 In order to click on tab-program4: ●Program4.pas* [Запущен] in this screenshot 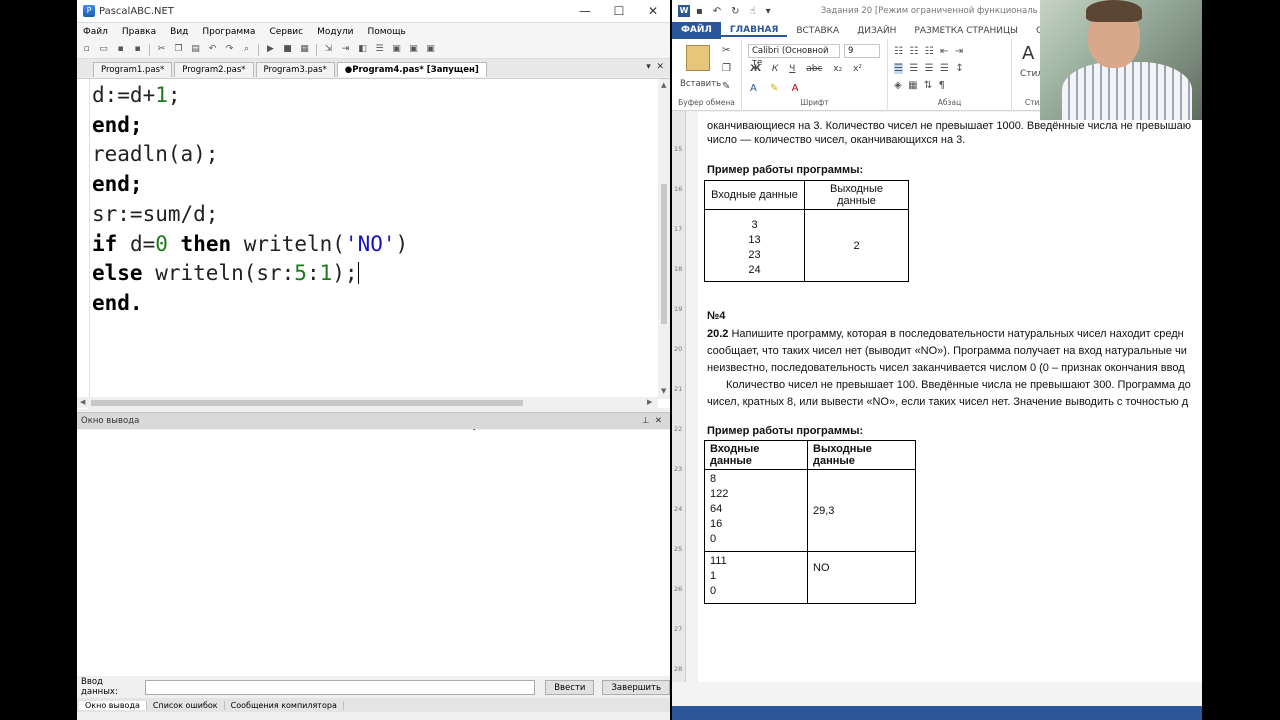, I will do `click(411, 69)`.